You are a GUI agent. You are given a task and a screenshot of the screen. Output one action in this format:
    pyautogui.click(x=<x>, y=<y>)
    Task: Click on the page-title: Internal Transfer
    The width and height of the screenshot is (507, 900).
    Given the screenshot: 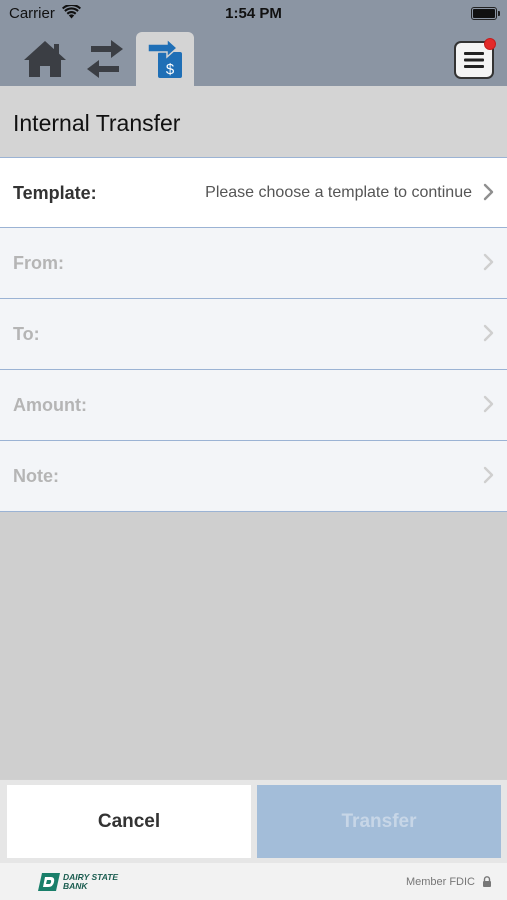 What is the action you would take?
    pyautogui.click(x=97, y=123)
    